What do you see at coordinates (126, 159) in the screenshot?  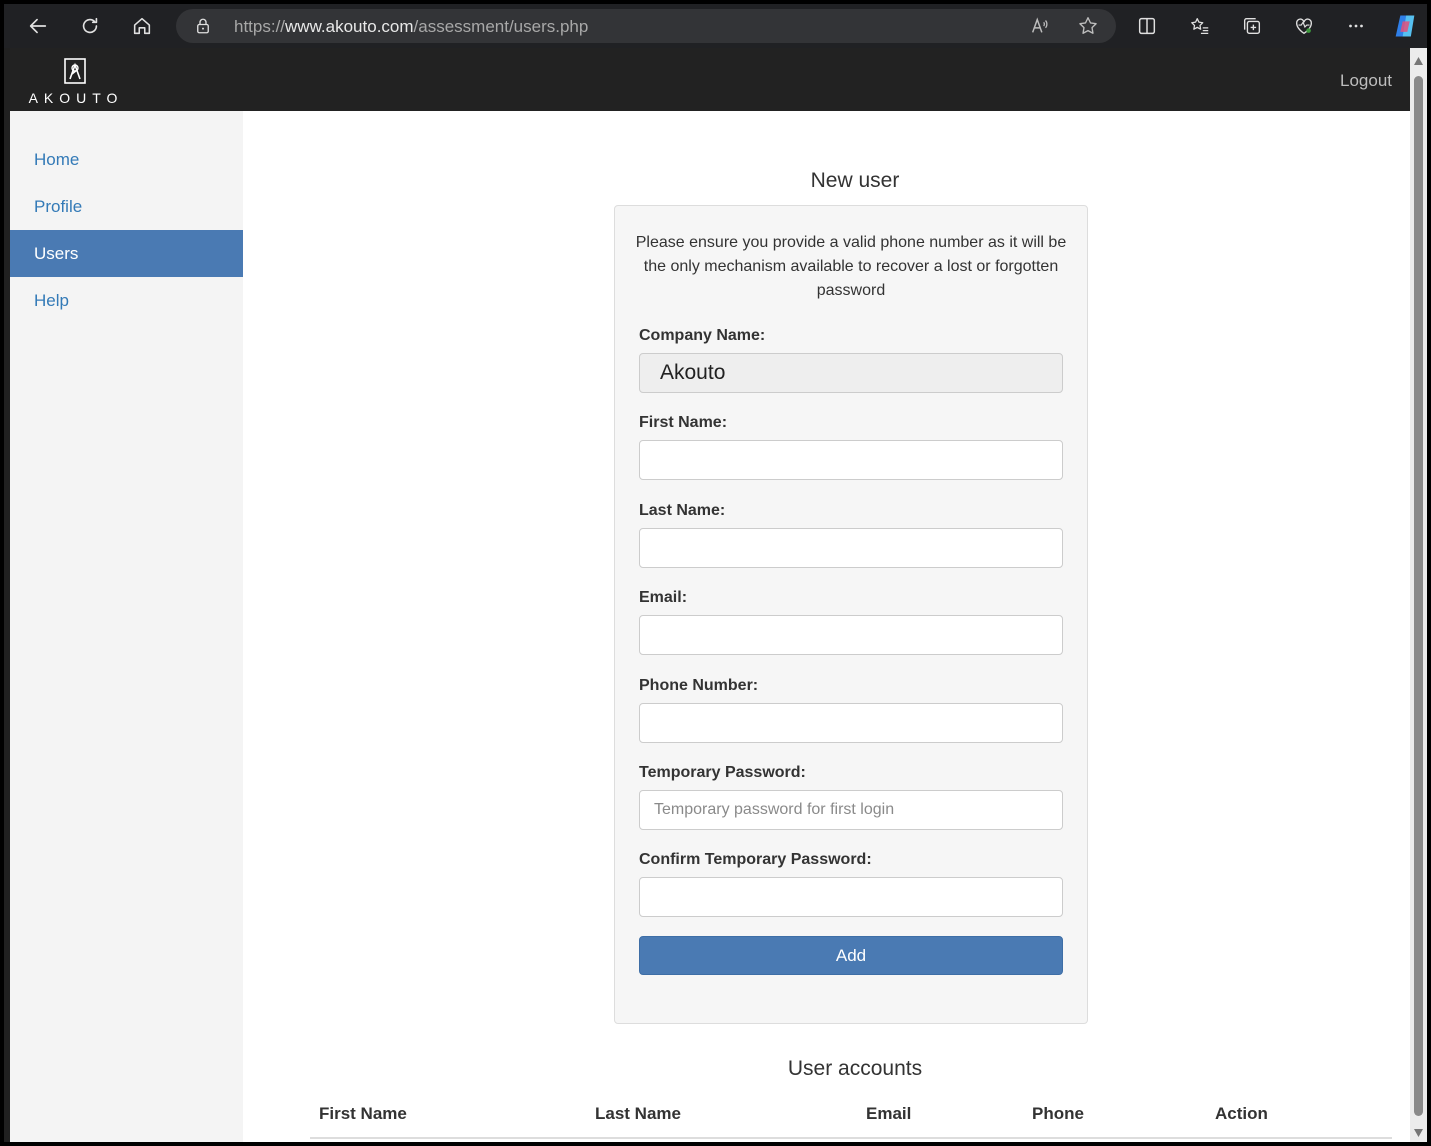 I see `sidebar-item-home: Home` at bounding box center [126, 159].